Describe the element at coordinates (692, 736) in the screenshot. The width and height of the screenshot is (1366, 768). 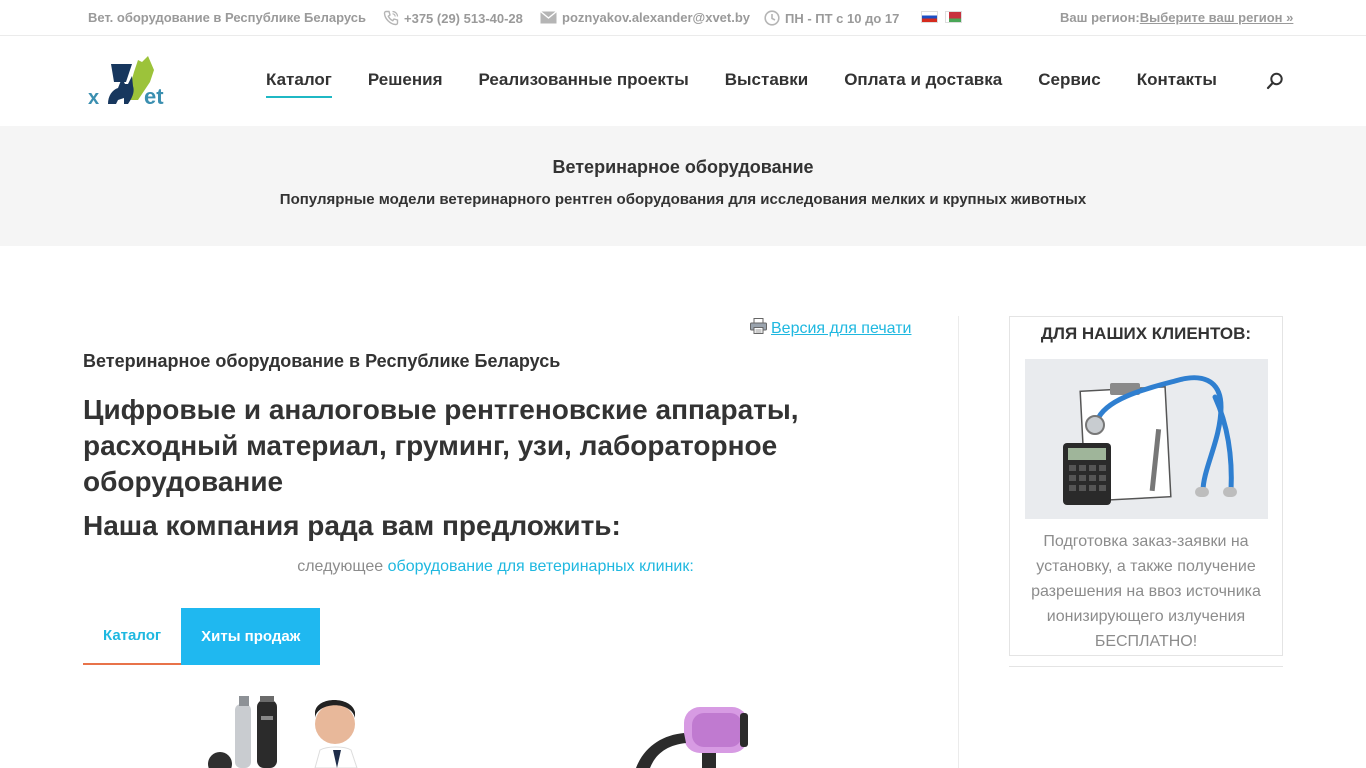
I see `product-image-dryer` at that location.